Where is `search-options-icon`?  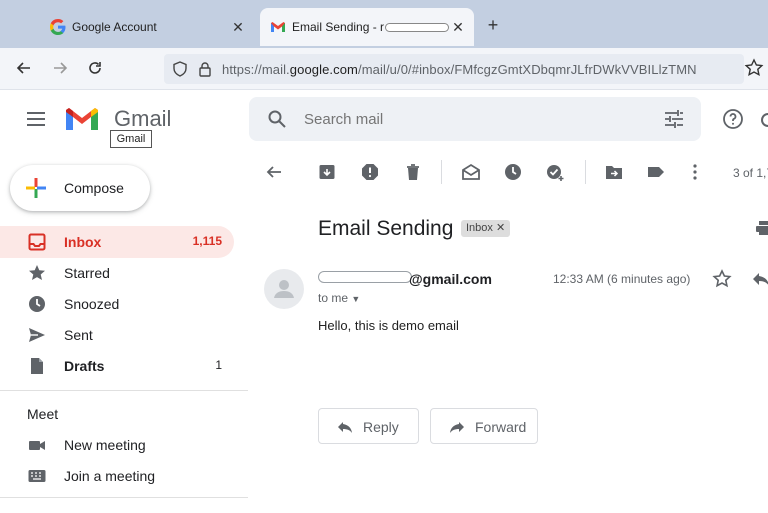
search-options-icon is located at coordinates (674, 119).